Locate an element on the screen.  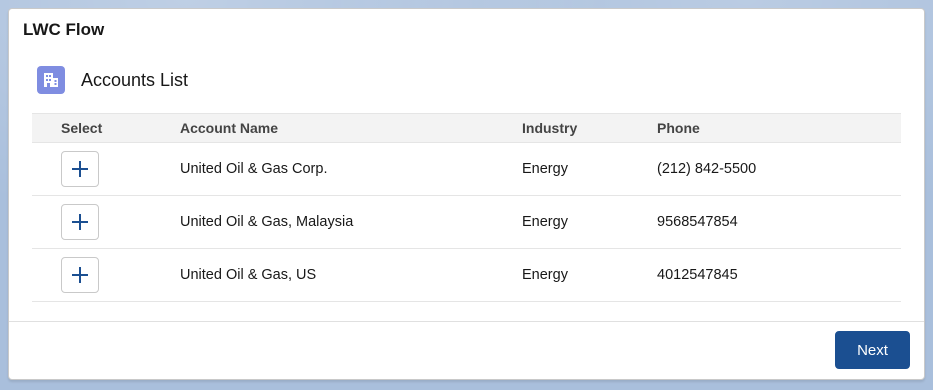
column-header-account-name: Account Name is located at coordinates (229, 128).